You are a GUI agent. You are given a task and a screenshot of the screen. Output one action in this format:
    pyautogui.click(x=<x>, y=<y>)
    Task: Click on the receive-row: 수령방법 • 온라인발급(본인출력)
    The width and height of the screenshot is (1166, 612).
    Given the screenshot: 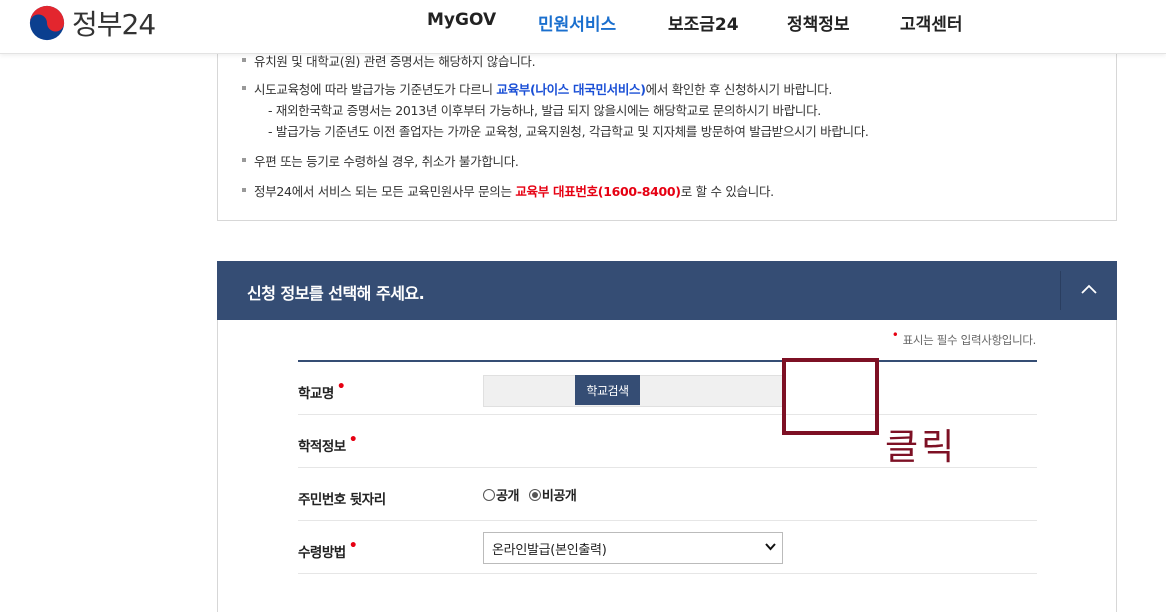 What is the action you would take?
    pyautogui.click(x=667, y=547)
    